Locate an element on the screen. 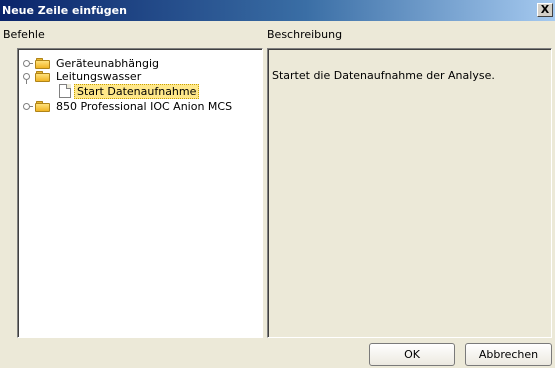  document-icon is located at coordinates (65, 91).